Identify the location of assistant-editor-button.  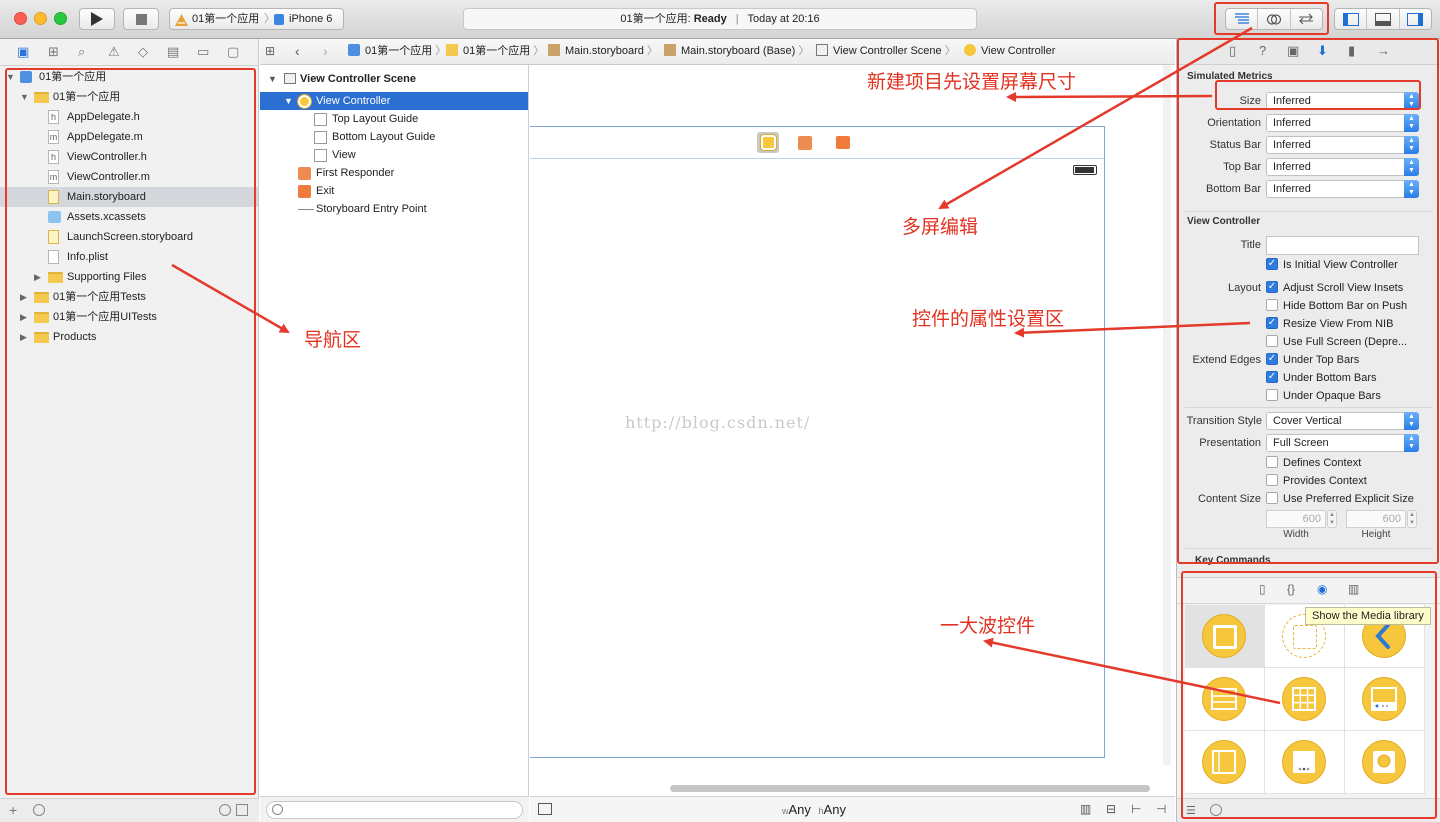
(1274, 19).